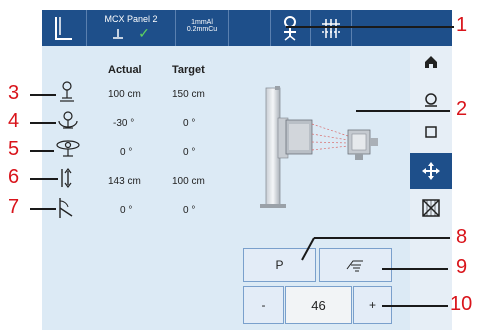  I want to click on grid-button, so click(331, 28).